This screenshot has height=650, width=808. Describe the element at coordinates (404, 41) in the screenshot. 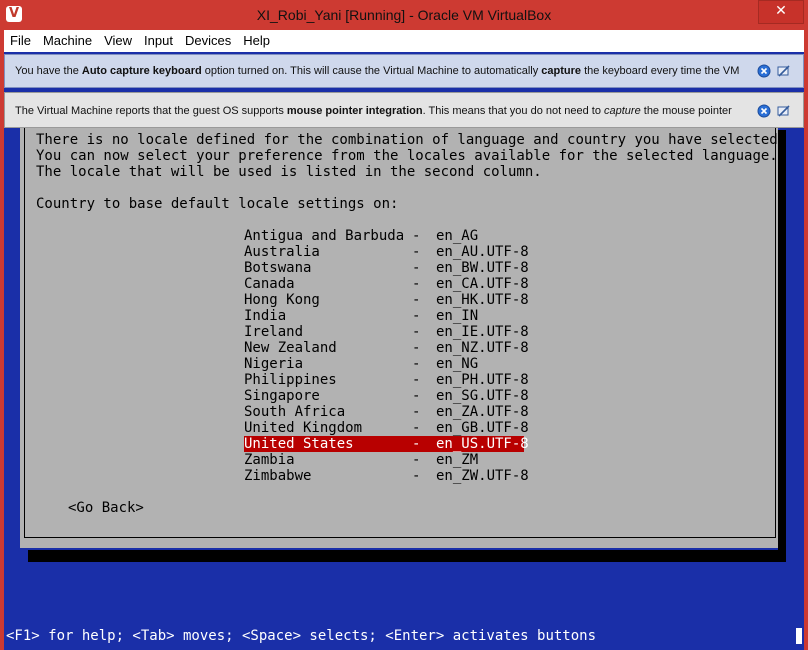

I see `menu-bar: File Machine View Input Devices Help` at that location.